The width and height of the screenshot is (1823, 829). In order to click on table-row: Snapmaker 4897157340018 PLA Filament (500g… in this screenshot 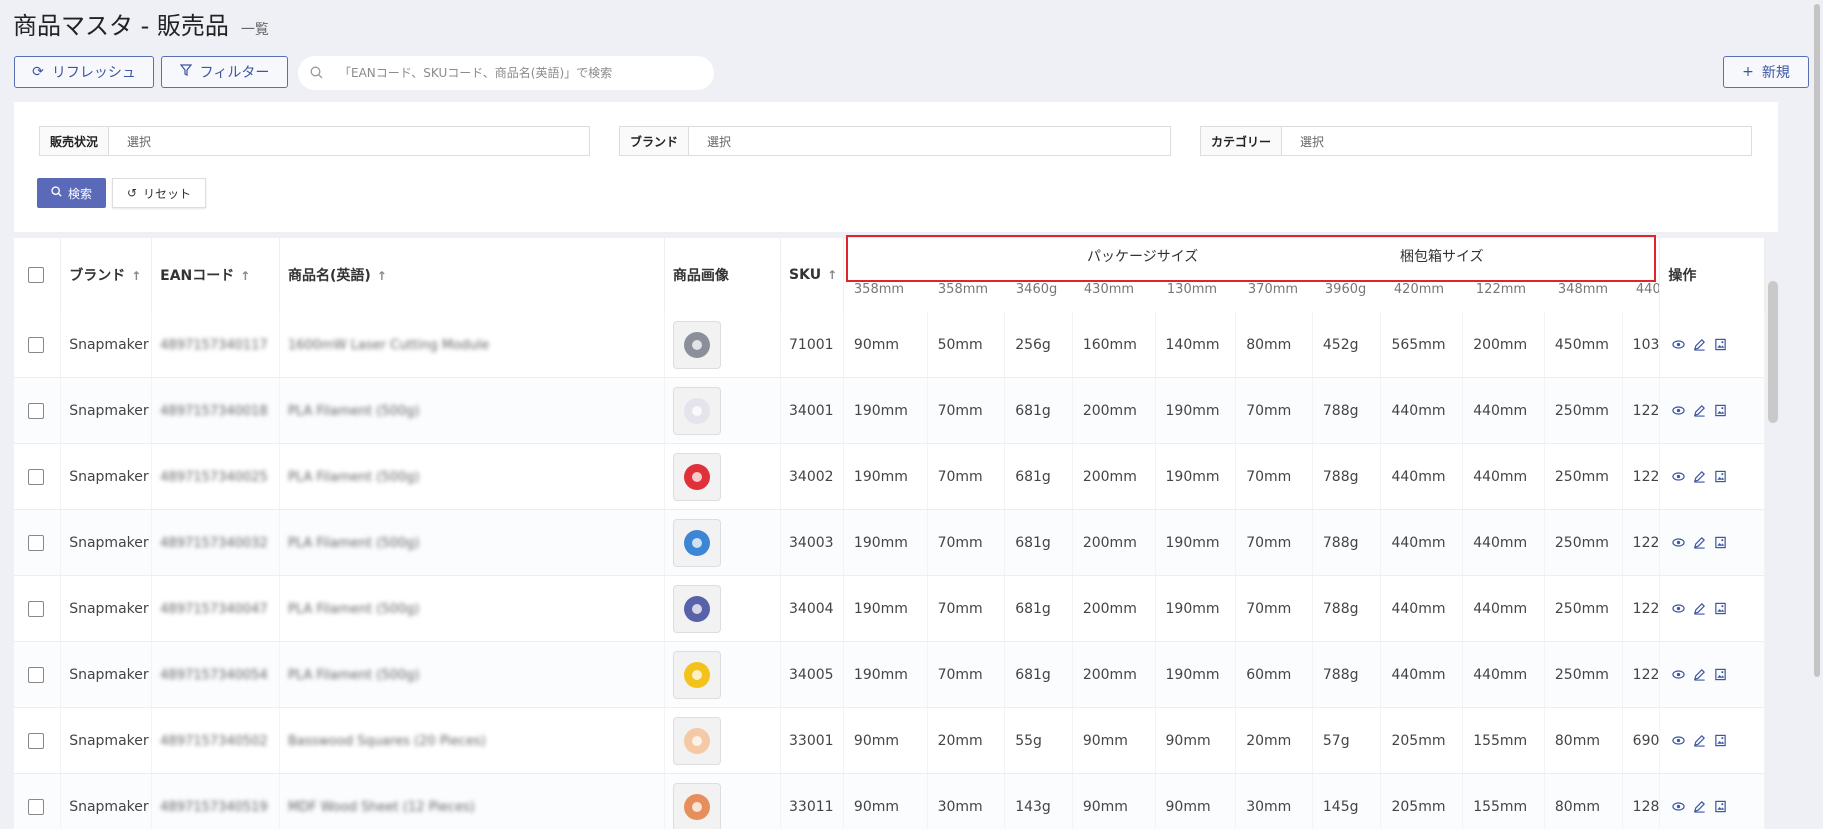, I will do `click(889, 410)`.